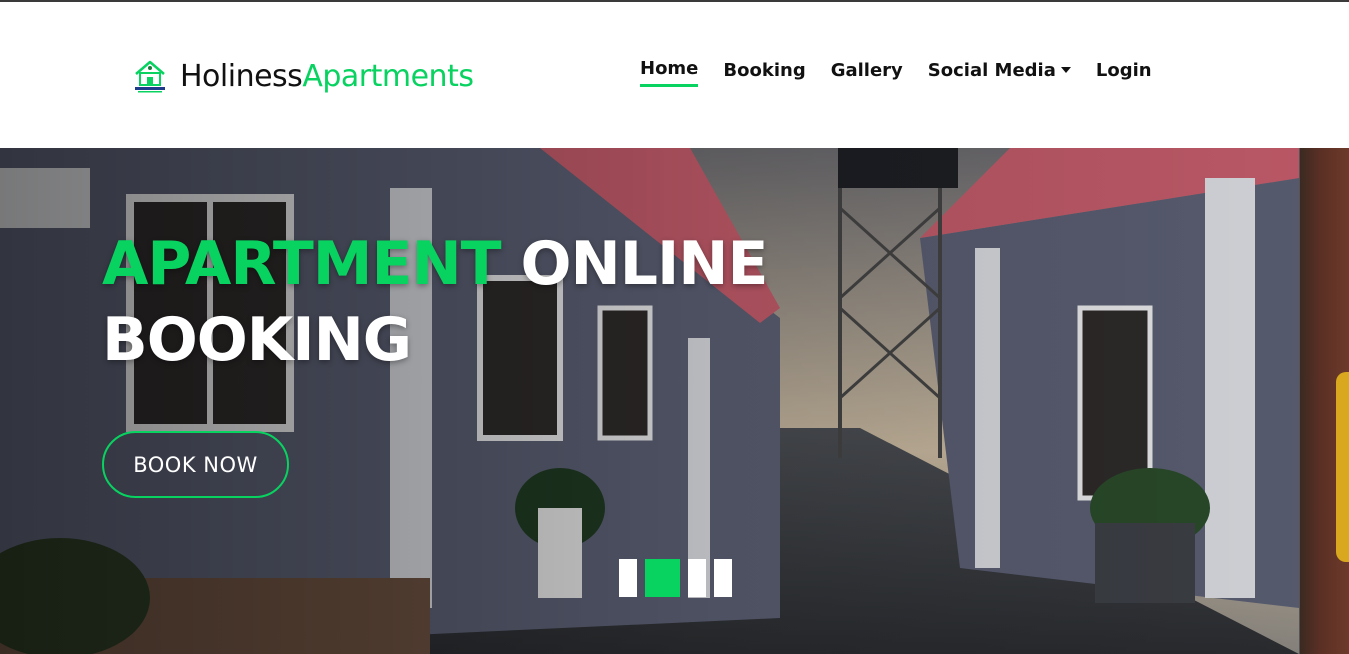 Image resolution: width=1349 pixels, height=654 pixels. What do you see at coordinates (257, 340) in the screenshot?
I see `hero-title-line2: BOOKING` at bounding box center [257, 340].